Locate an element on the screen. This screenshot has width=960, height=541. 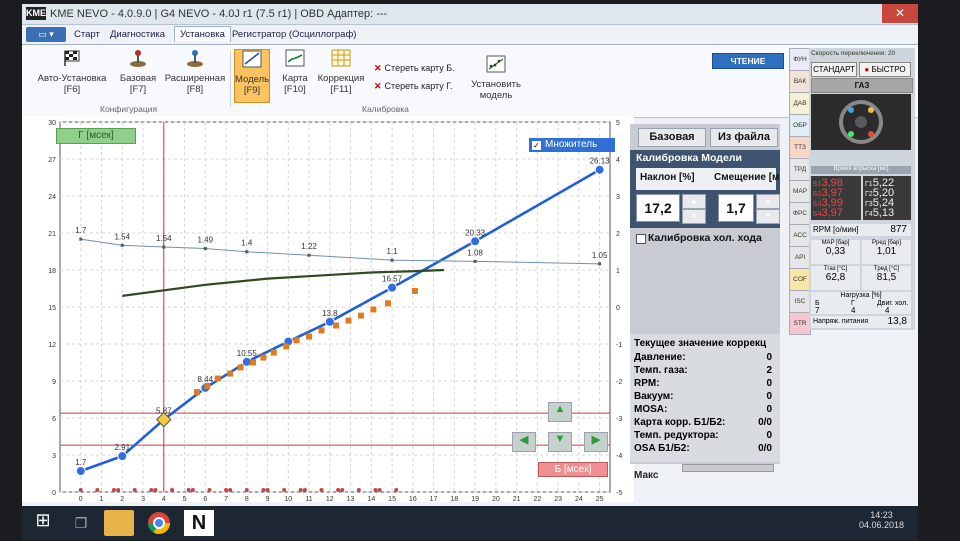
task-view-icon: ❐ is located at coordinates (81, 523).